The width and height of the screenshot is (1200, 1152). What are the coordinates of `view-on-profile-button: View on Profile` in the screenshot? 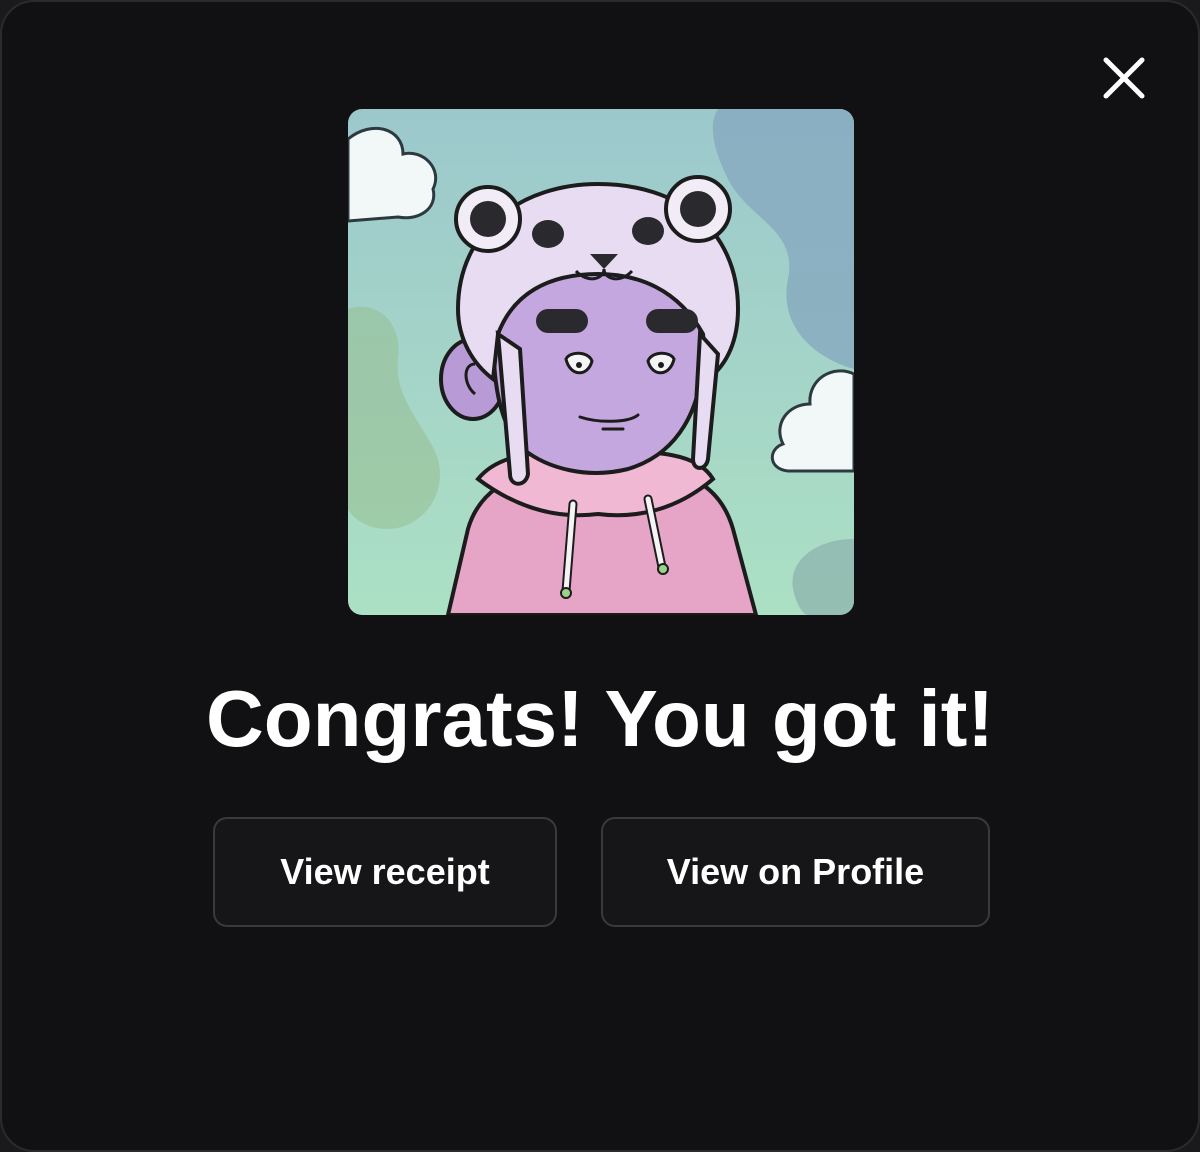 It's located at (795, 872).